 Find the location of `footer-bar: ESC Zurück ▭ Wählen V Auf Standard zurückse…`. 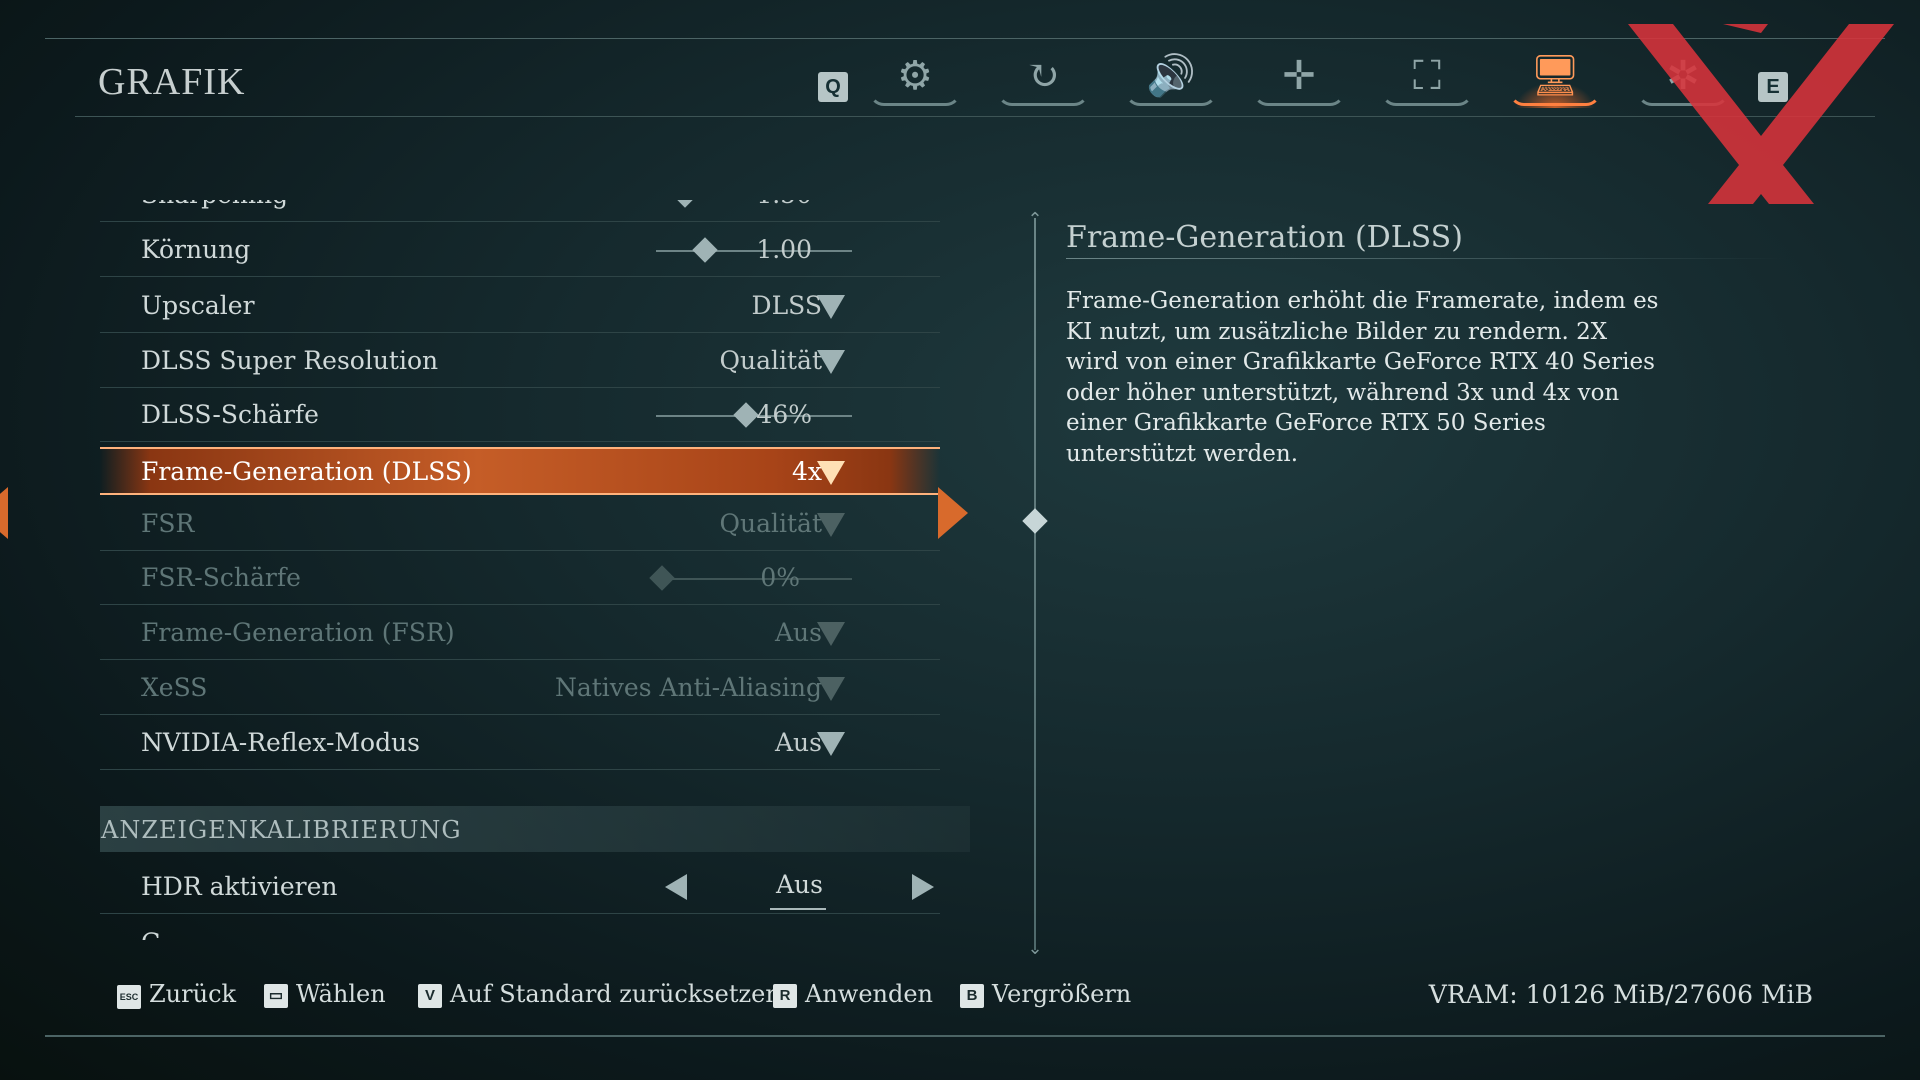

footer-bar: ESC Zurück ▭ Wählen V Auf Standard zurückse… is located at coordinates (960, 1000).